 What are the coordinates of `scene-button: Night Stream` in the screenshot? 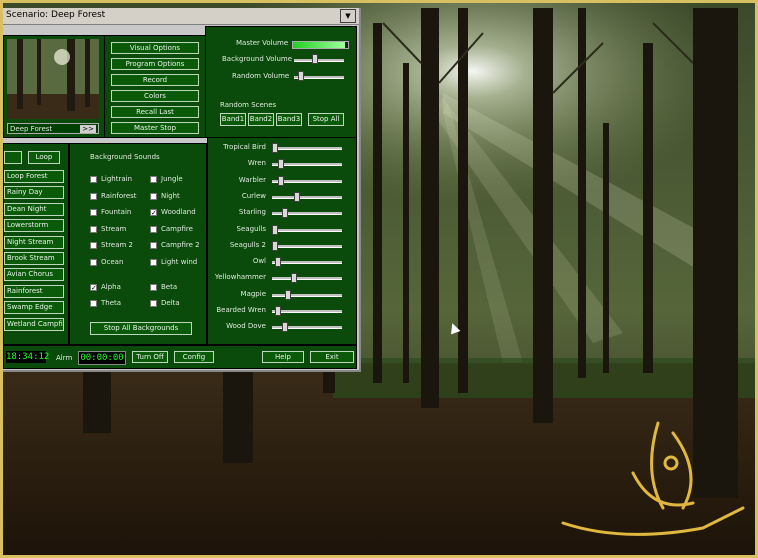 It's located at (34, 242).